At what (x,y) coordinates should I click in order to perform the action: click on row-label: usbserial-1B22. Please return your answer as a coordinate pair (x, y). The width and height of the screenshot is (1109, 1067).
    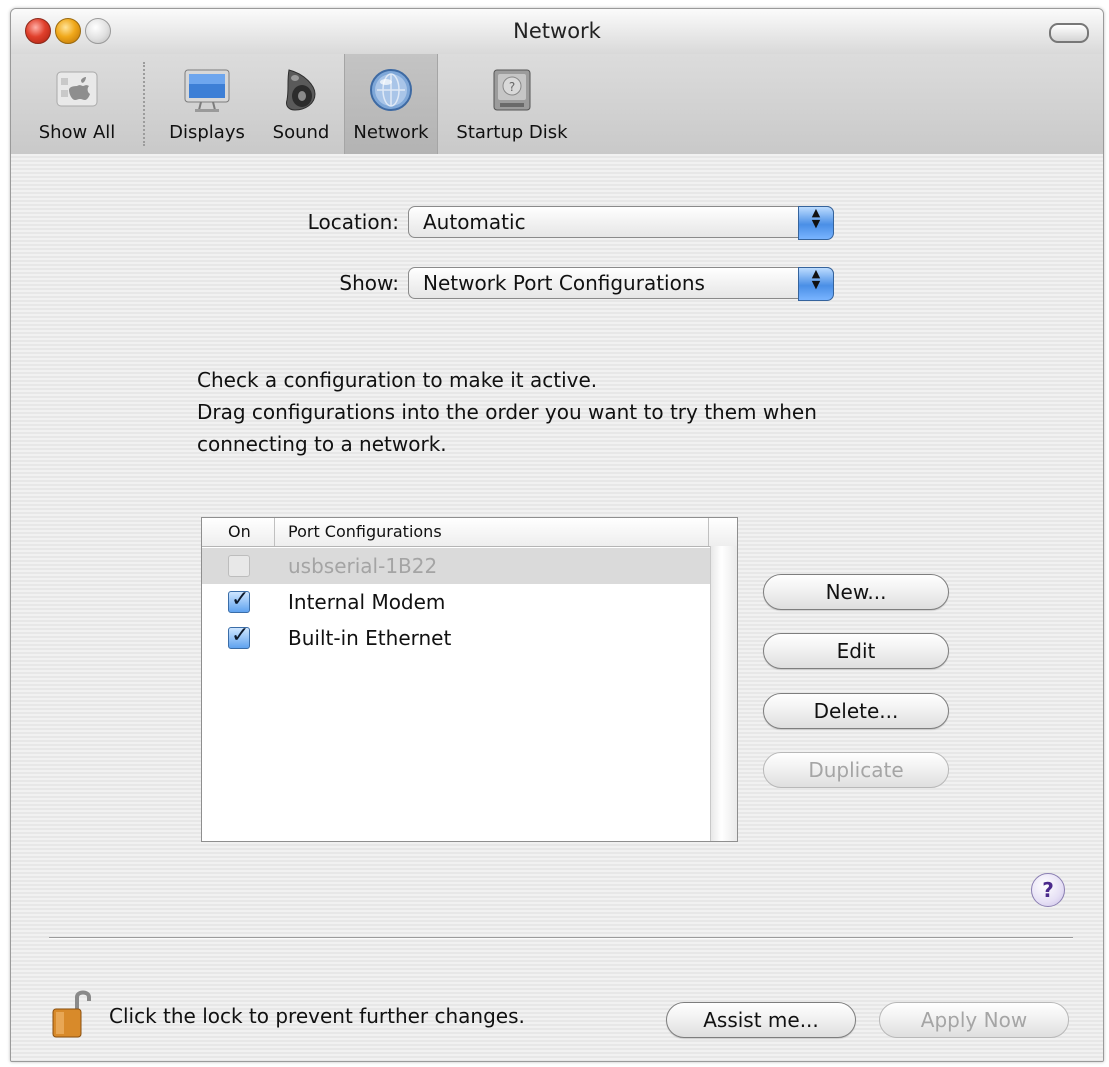
    Looking at the image, I should click on (363, 566).